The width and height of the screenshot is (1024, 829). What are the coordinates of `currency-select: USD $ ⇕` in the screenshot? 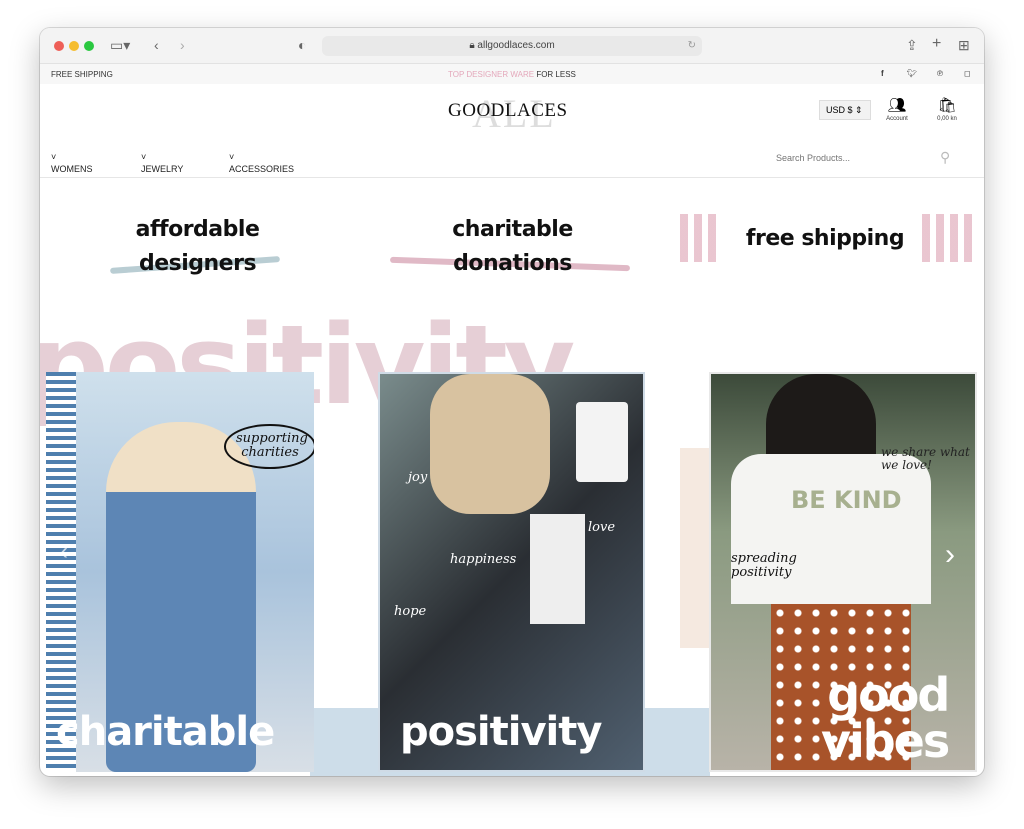 It's located at (845, 110).